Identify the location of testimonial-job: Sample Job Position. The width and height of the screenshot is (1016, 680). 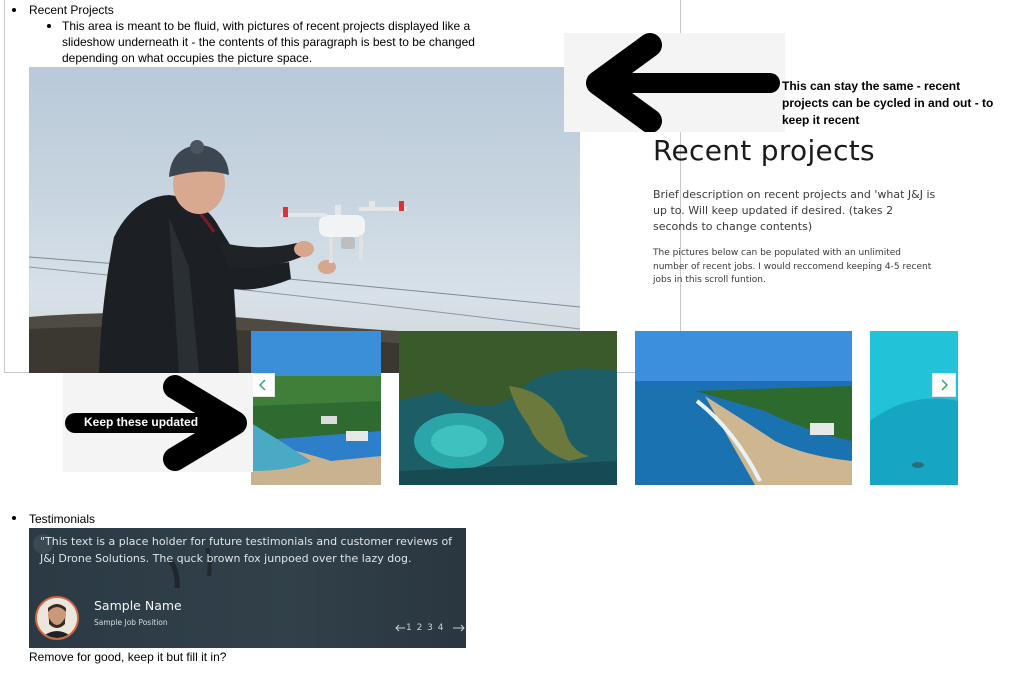
(131, 622).